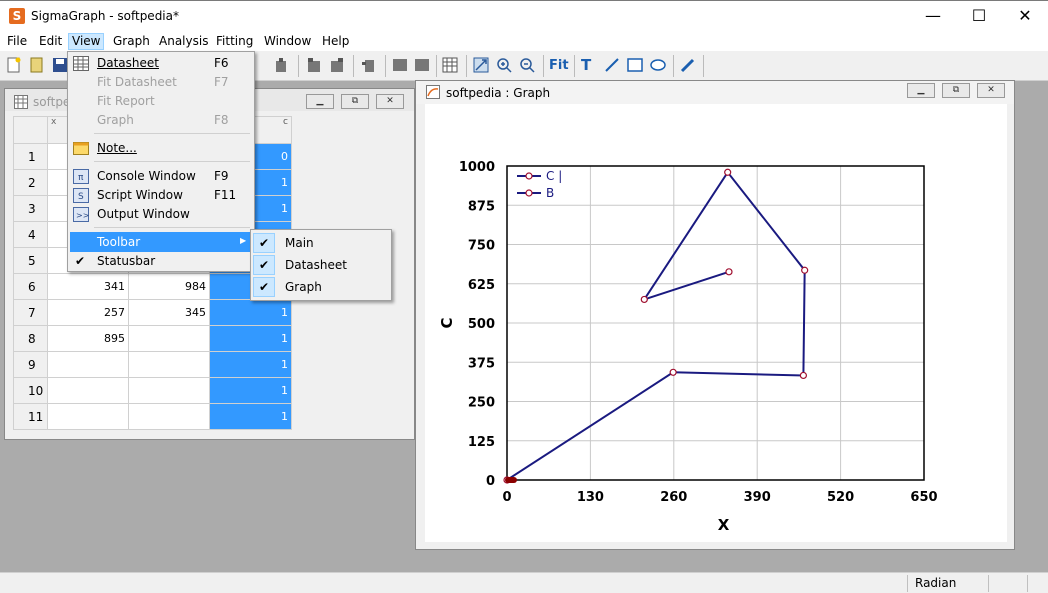 This screenshot has width=1048, height=593. What do you see at coordinates (559, 66) in the screenshot?
I see `fit-icon: Fit` at bounding box center [559, 66].